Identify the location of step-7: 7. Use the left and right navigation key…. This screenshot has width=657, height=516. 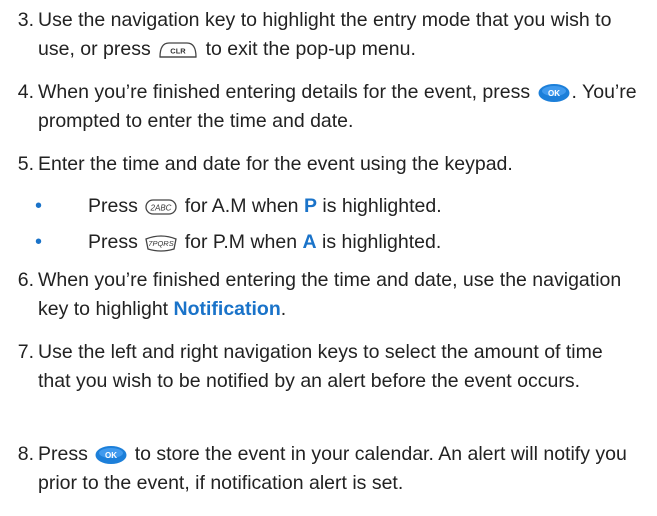
(320, 367).